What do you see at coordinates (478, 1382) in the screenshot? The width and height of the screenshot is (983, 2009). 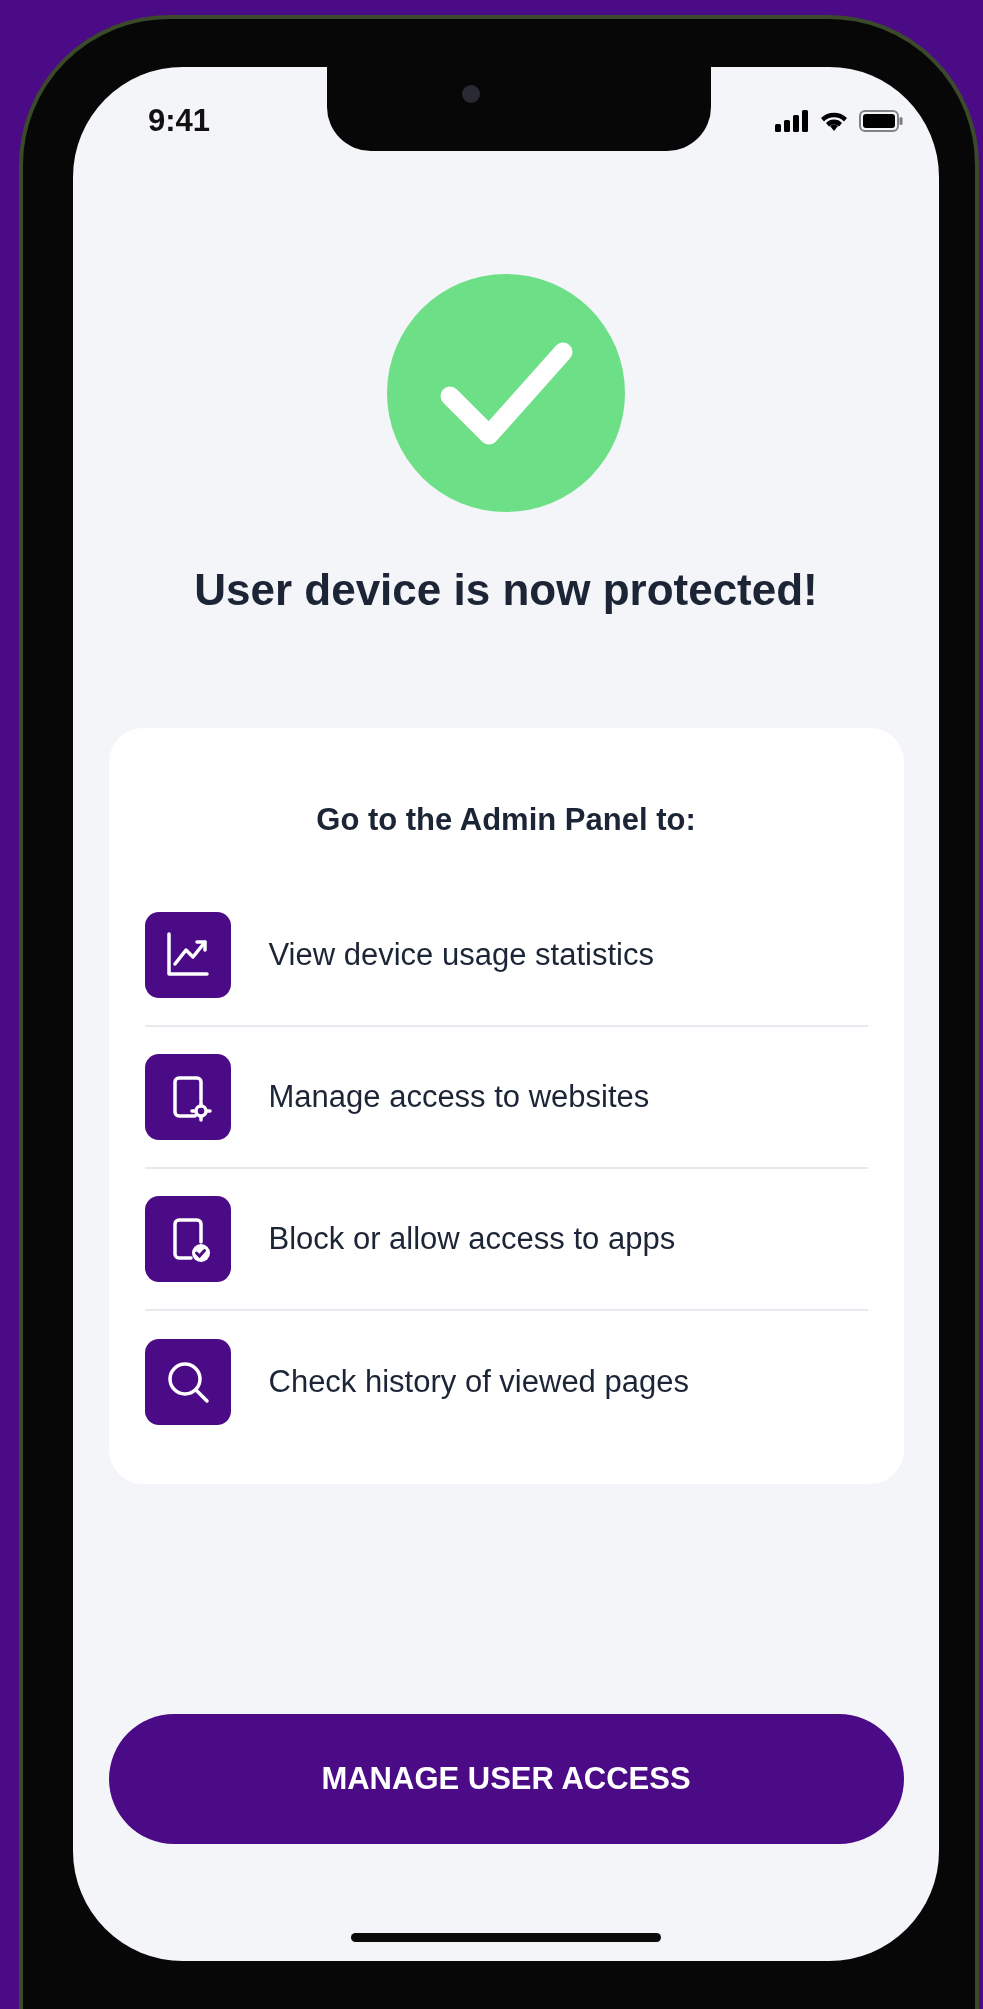 I see `feature-label: Check history of viewed pages` at bounding box center [478, 1382].